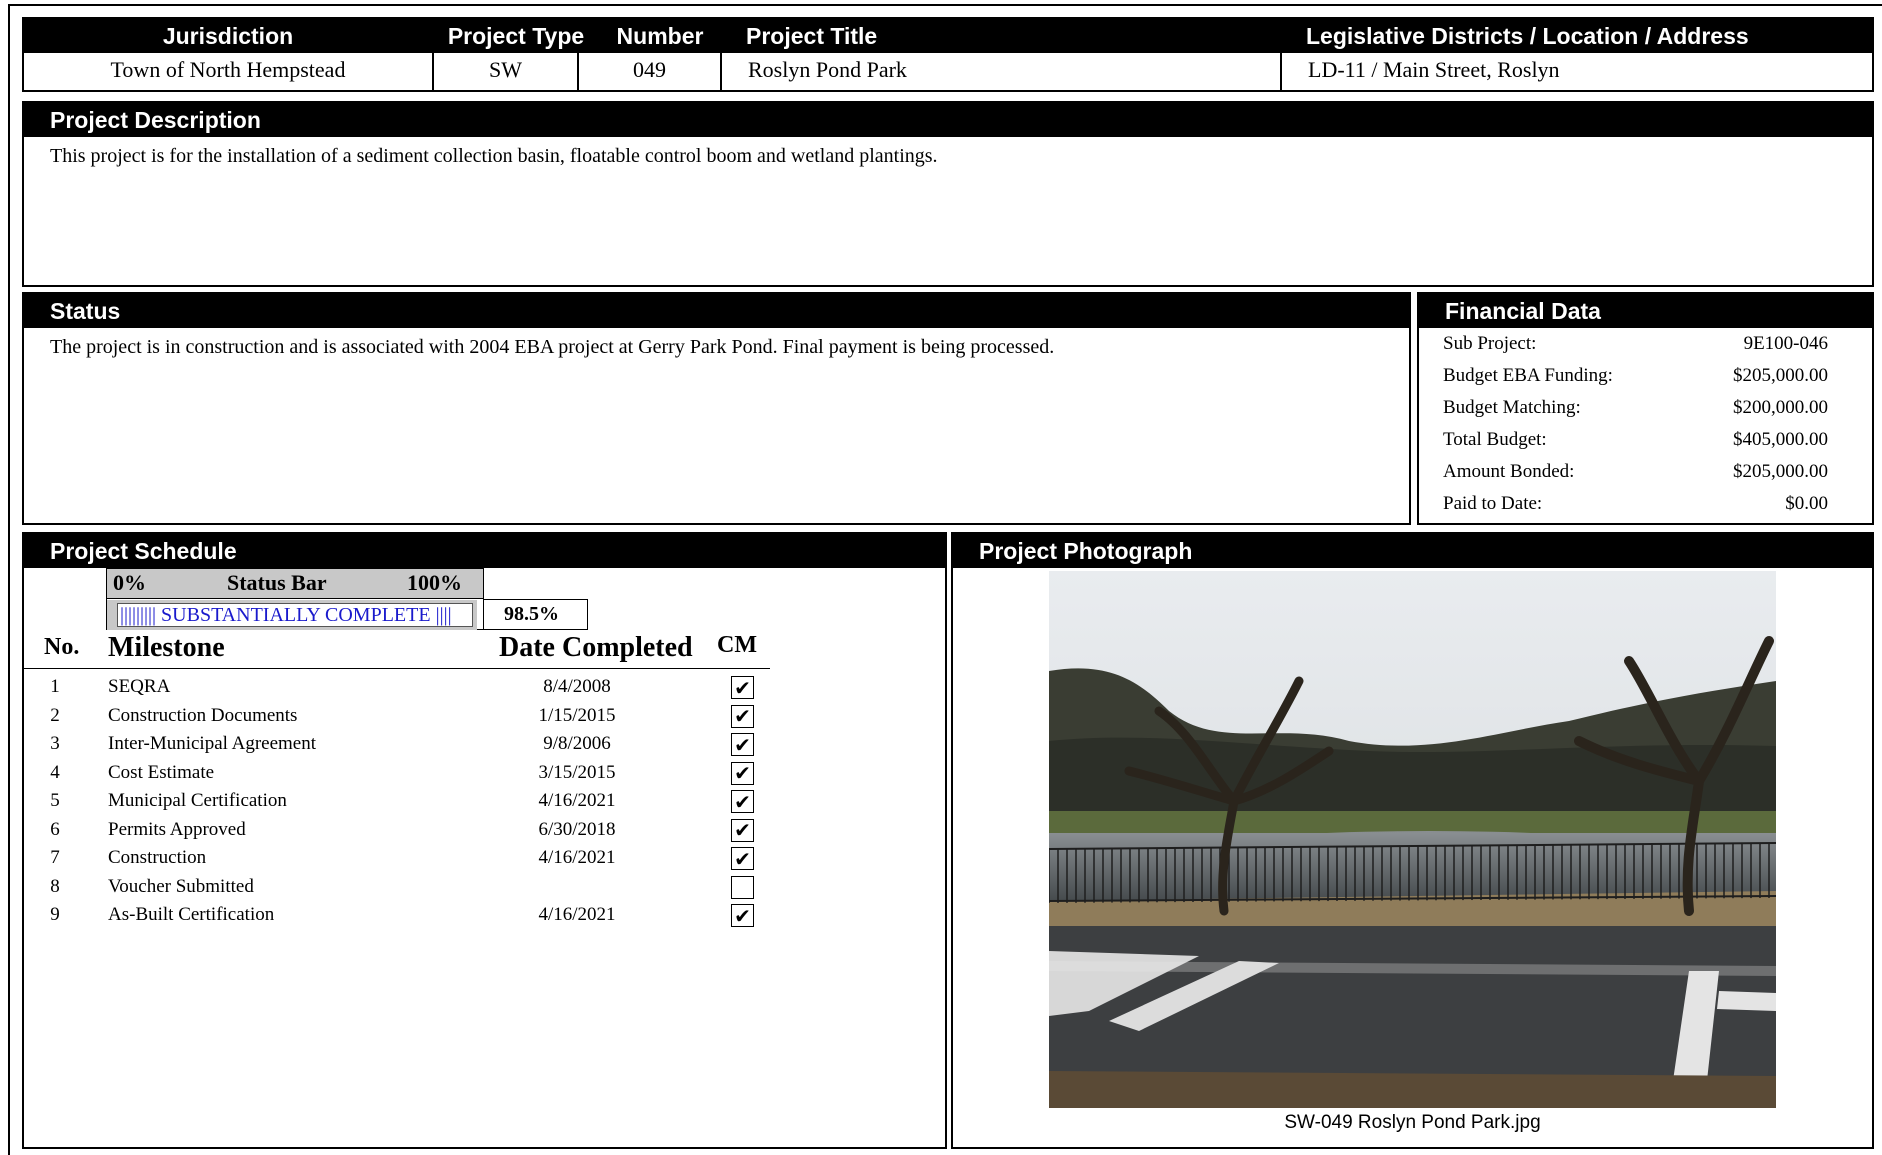 This screenshot has height=1155, width=1882. I want to click on milestone-name: SEQRA, so click(139, 686).